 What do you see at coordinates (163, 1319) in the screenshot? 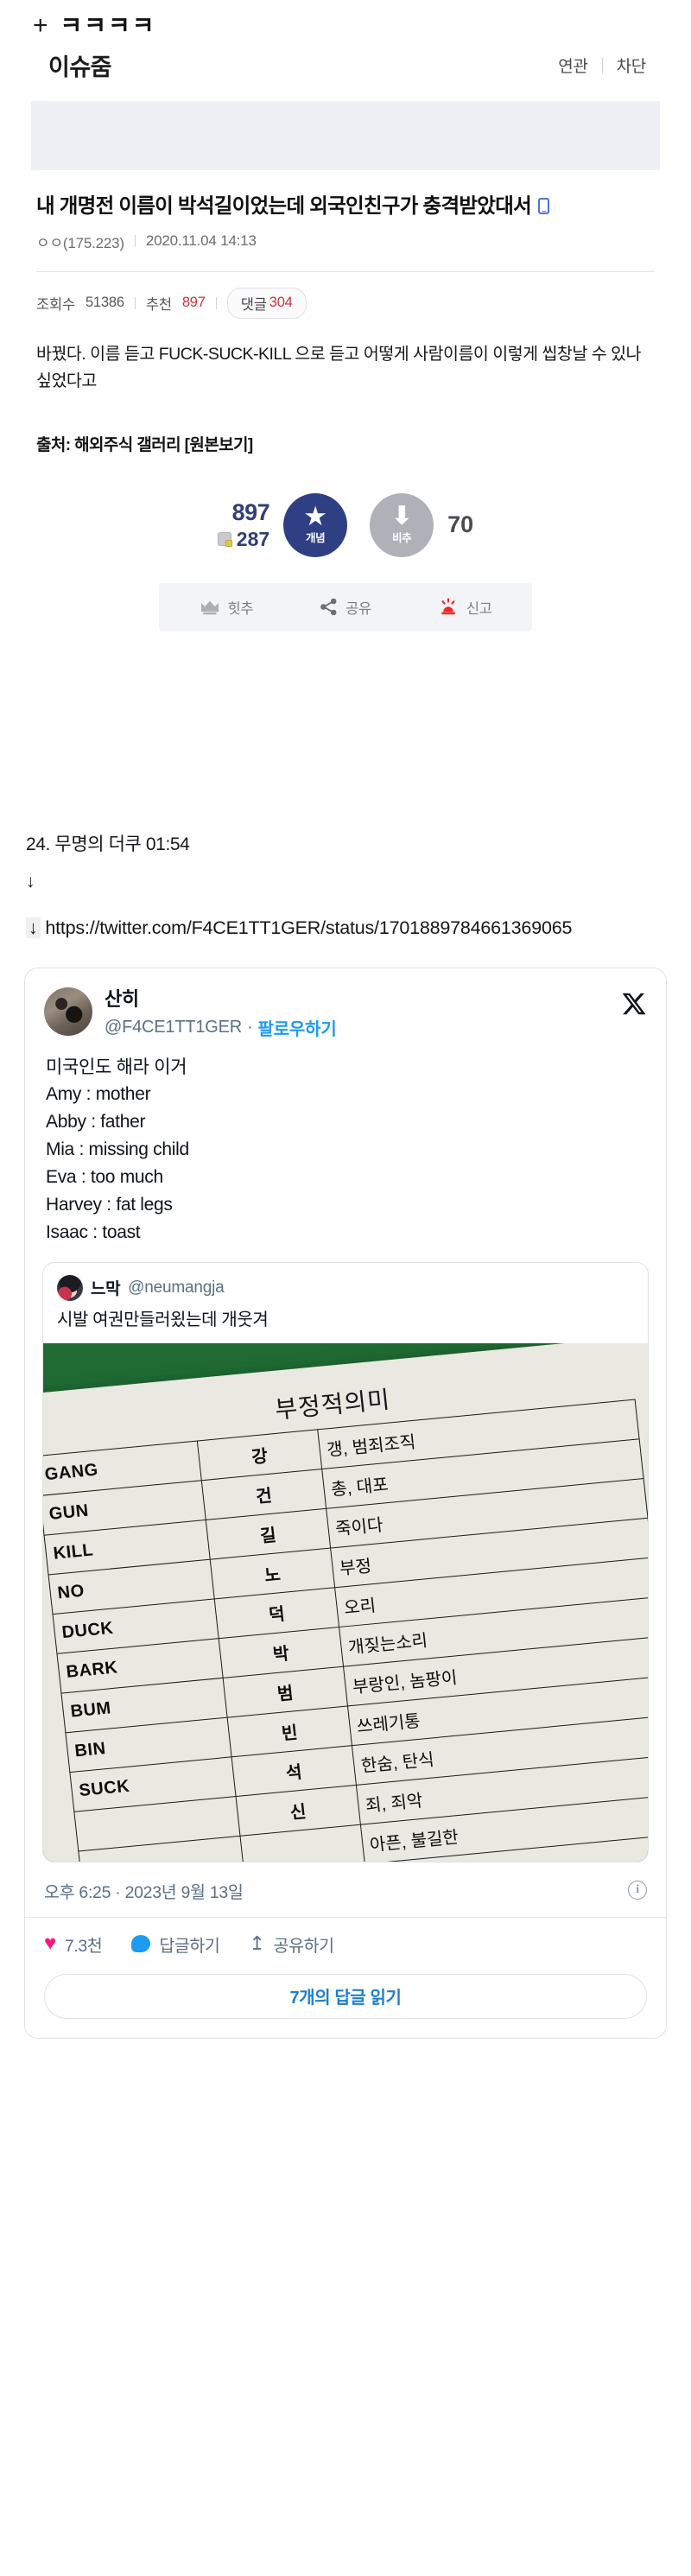
I see `quoted-tweet-text: 시발 여권만들러욌는데 개웃겨` at bounding box center [163, 1319].